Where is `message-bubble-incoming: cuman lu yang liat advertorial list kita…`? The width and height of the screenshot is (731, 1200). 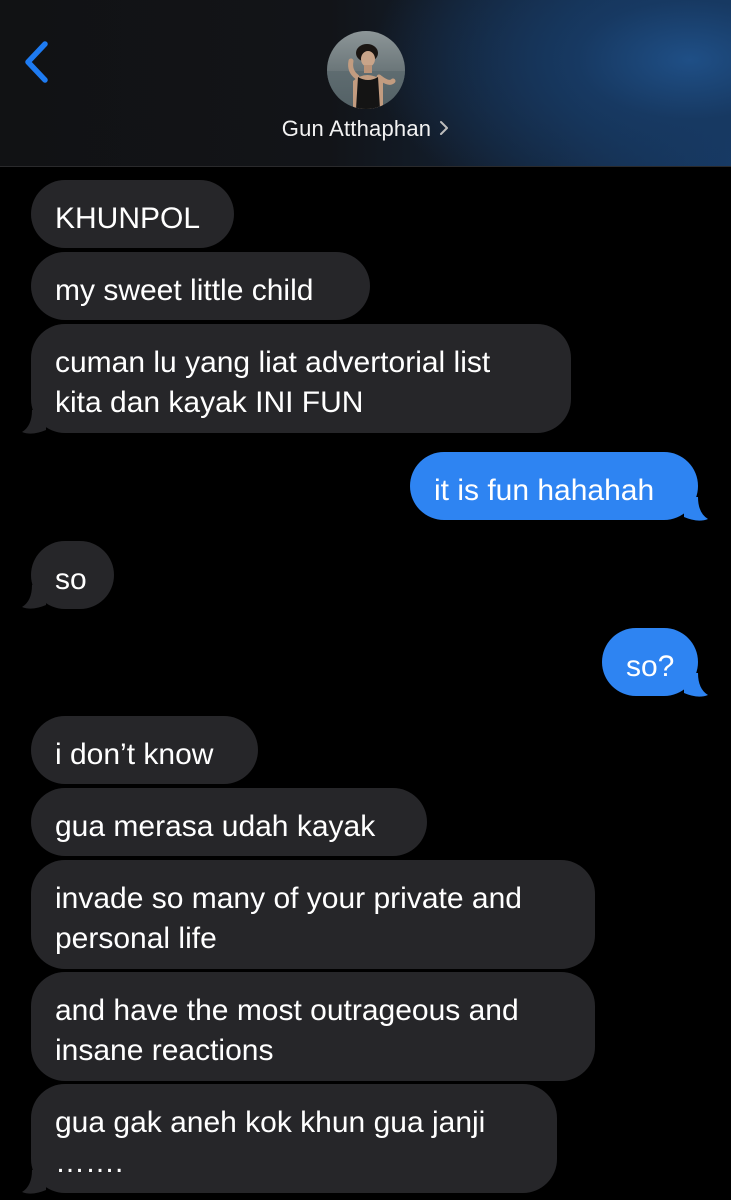
message-bubble-incoming: cuman lu yang liat advertorial list kita… is located at coordinates (301, 378).